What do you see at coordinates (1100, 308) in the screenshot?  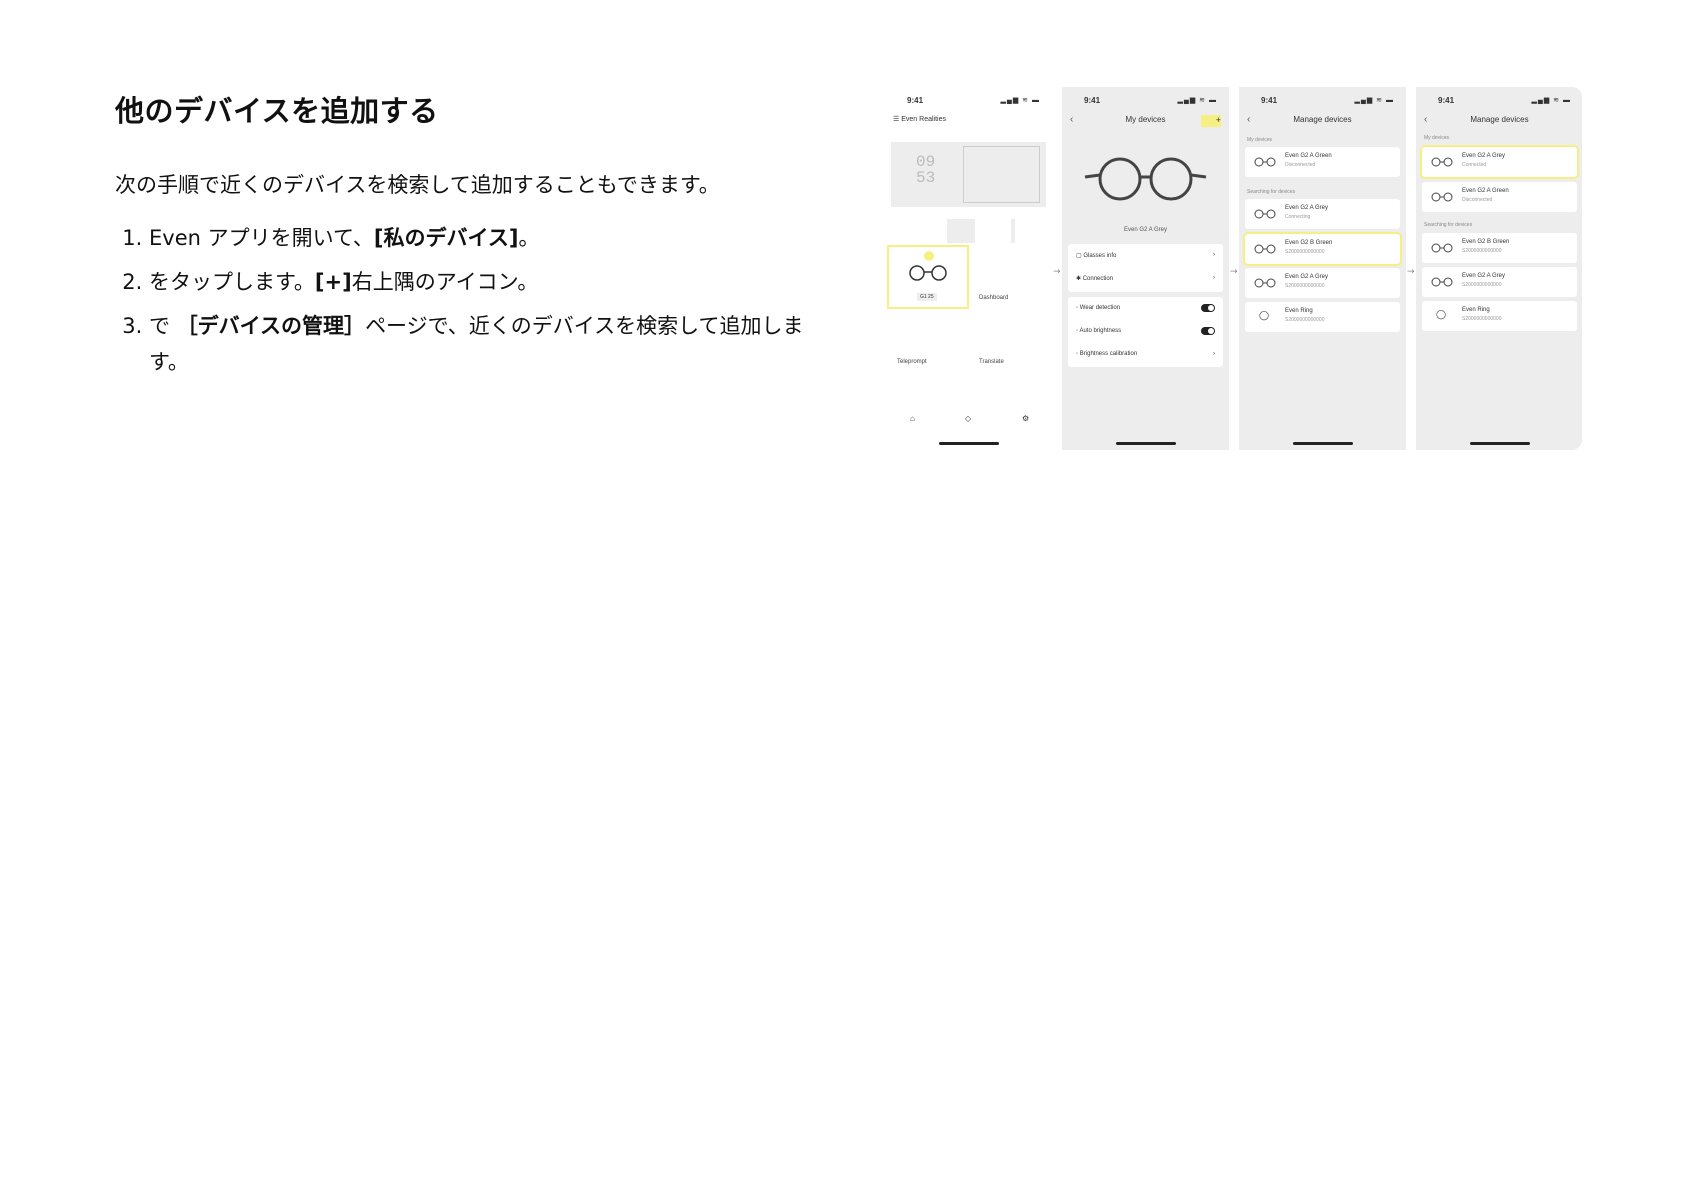 I see `menu-label: Wear detection` at bounding box center [1100, 308].